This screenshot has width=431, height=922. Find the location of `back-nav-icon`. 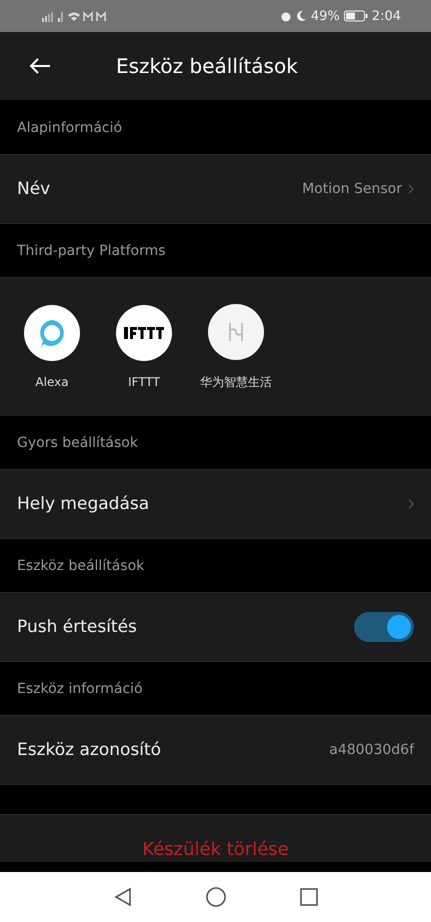

back-nav-icon is located at coordinates (123, 897).